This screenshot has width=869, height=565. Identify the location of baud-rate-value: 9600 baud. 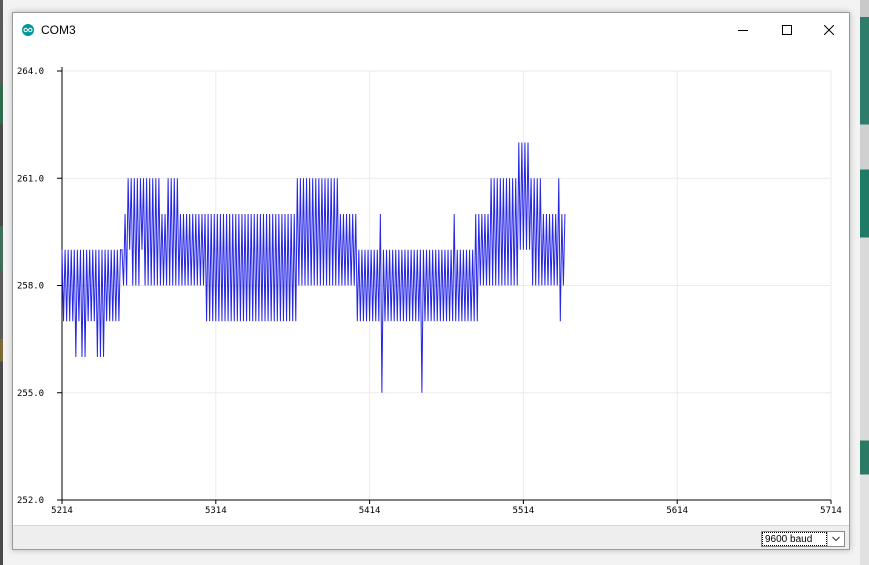
(794, 539).